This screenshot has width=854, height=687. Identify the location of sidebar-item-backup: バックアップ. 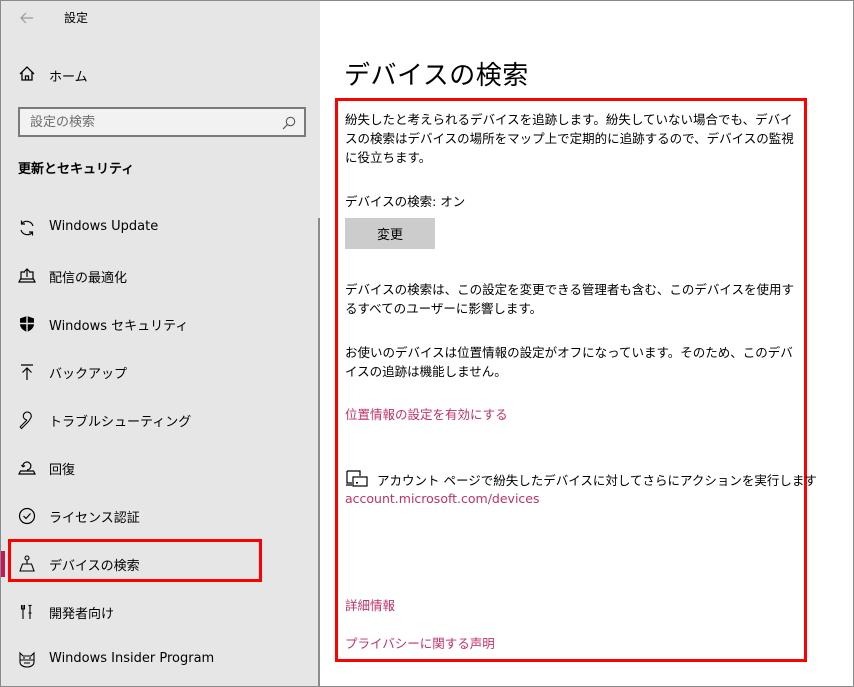
(160, 372).